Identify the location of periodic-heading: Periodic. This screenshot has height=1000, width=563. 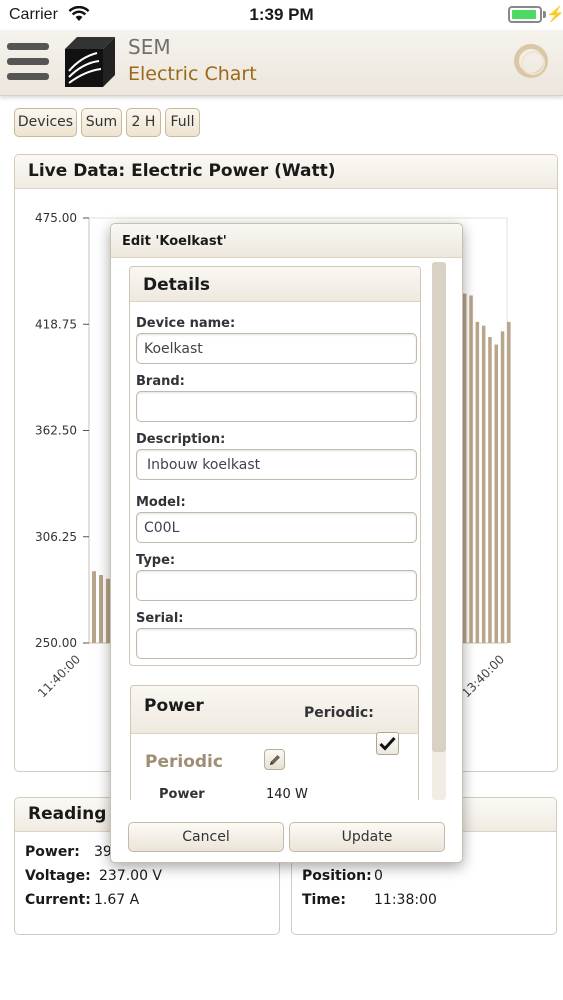
(184, 762).